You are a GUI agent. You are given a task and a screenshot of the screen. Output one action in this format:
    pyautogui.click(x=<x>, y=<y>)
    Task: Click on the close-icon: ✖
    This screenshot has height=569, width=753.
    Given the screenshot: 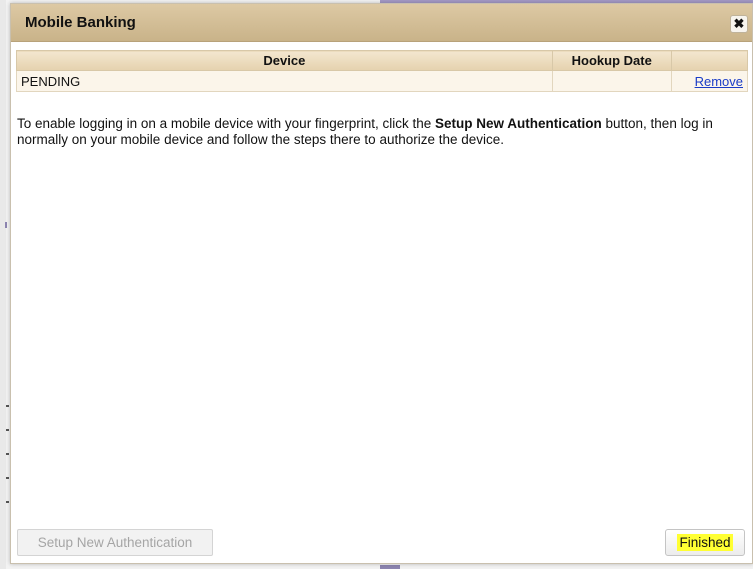 What is the action you would take?
    pyautogui.click(x=739, y=23)
    